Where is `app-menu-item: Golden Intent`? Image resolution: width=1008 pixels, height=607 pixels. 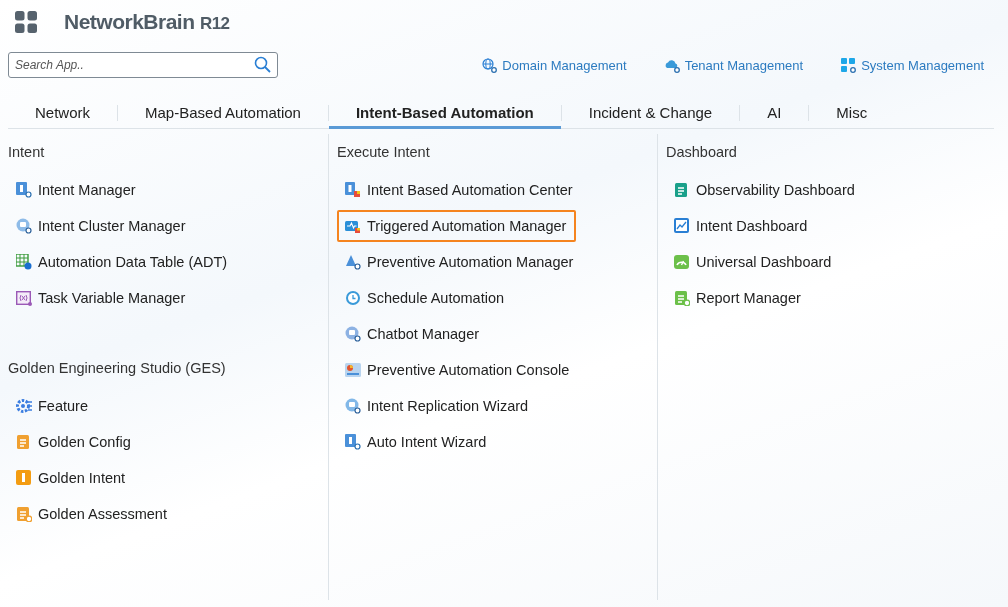 app-menu-item: Golden Intent is located at coordinates (72, 478).